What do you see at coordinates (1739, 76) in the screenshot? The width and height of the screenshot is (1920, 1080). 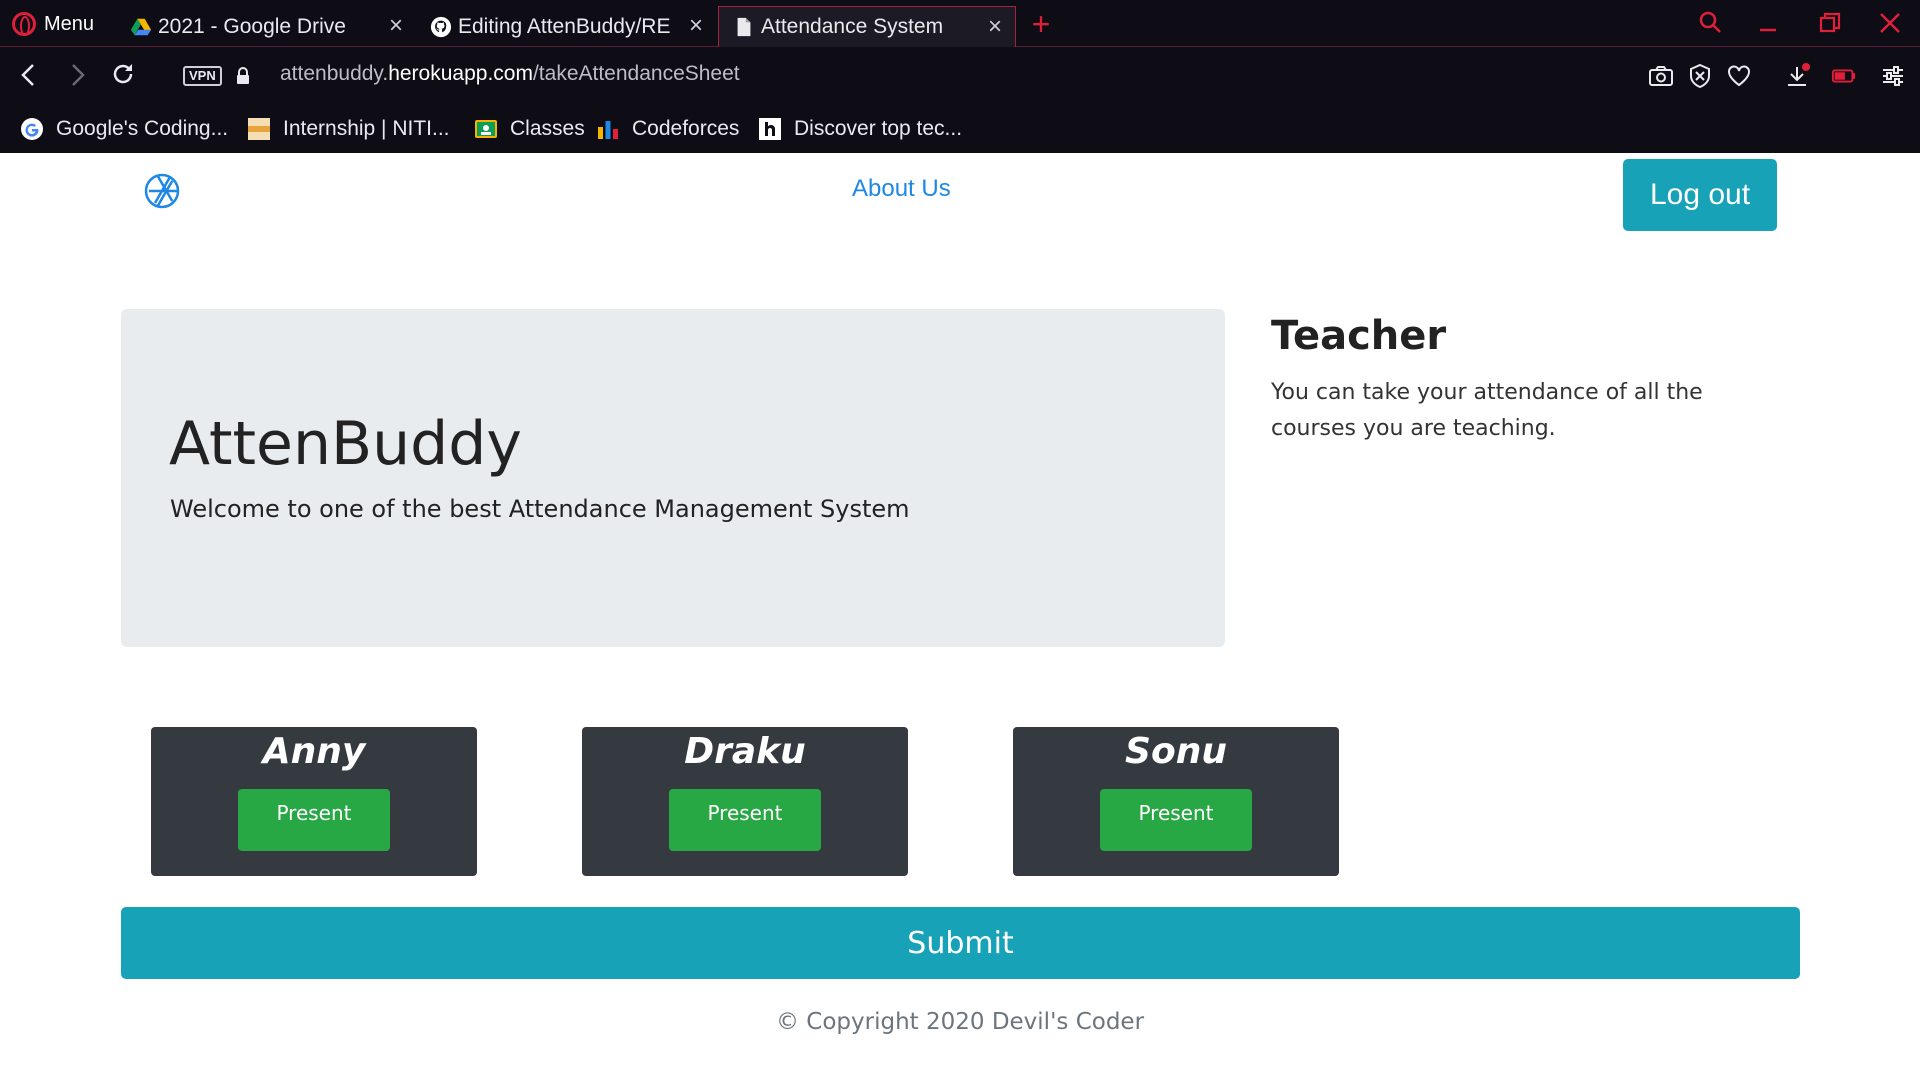 I see `heart-icon` at bounding box center [1739, 76].